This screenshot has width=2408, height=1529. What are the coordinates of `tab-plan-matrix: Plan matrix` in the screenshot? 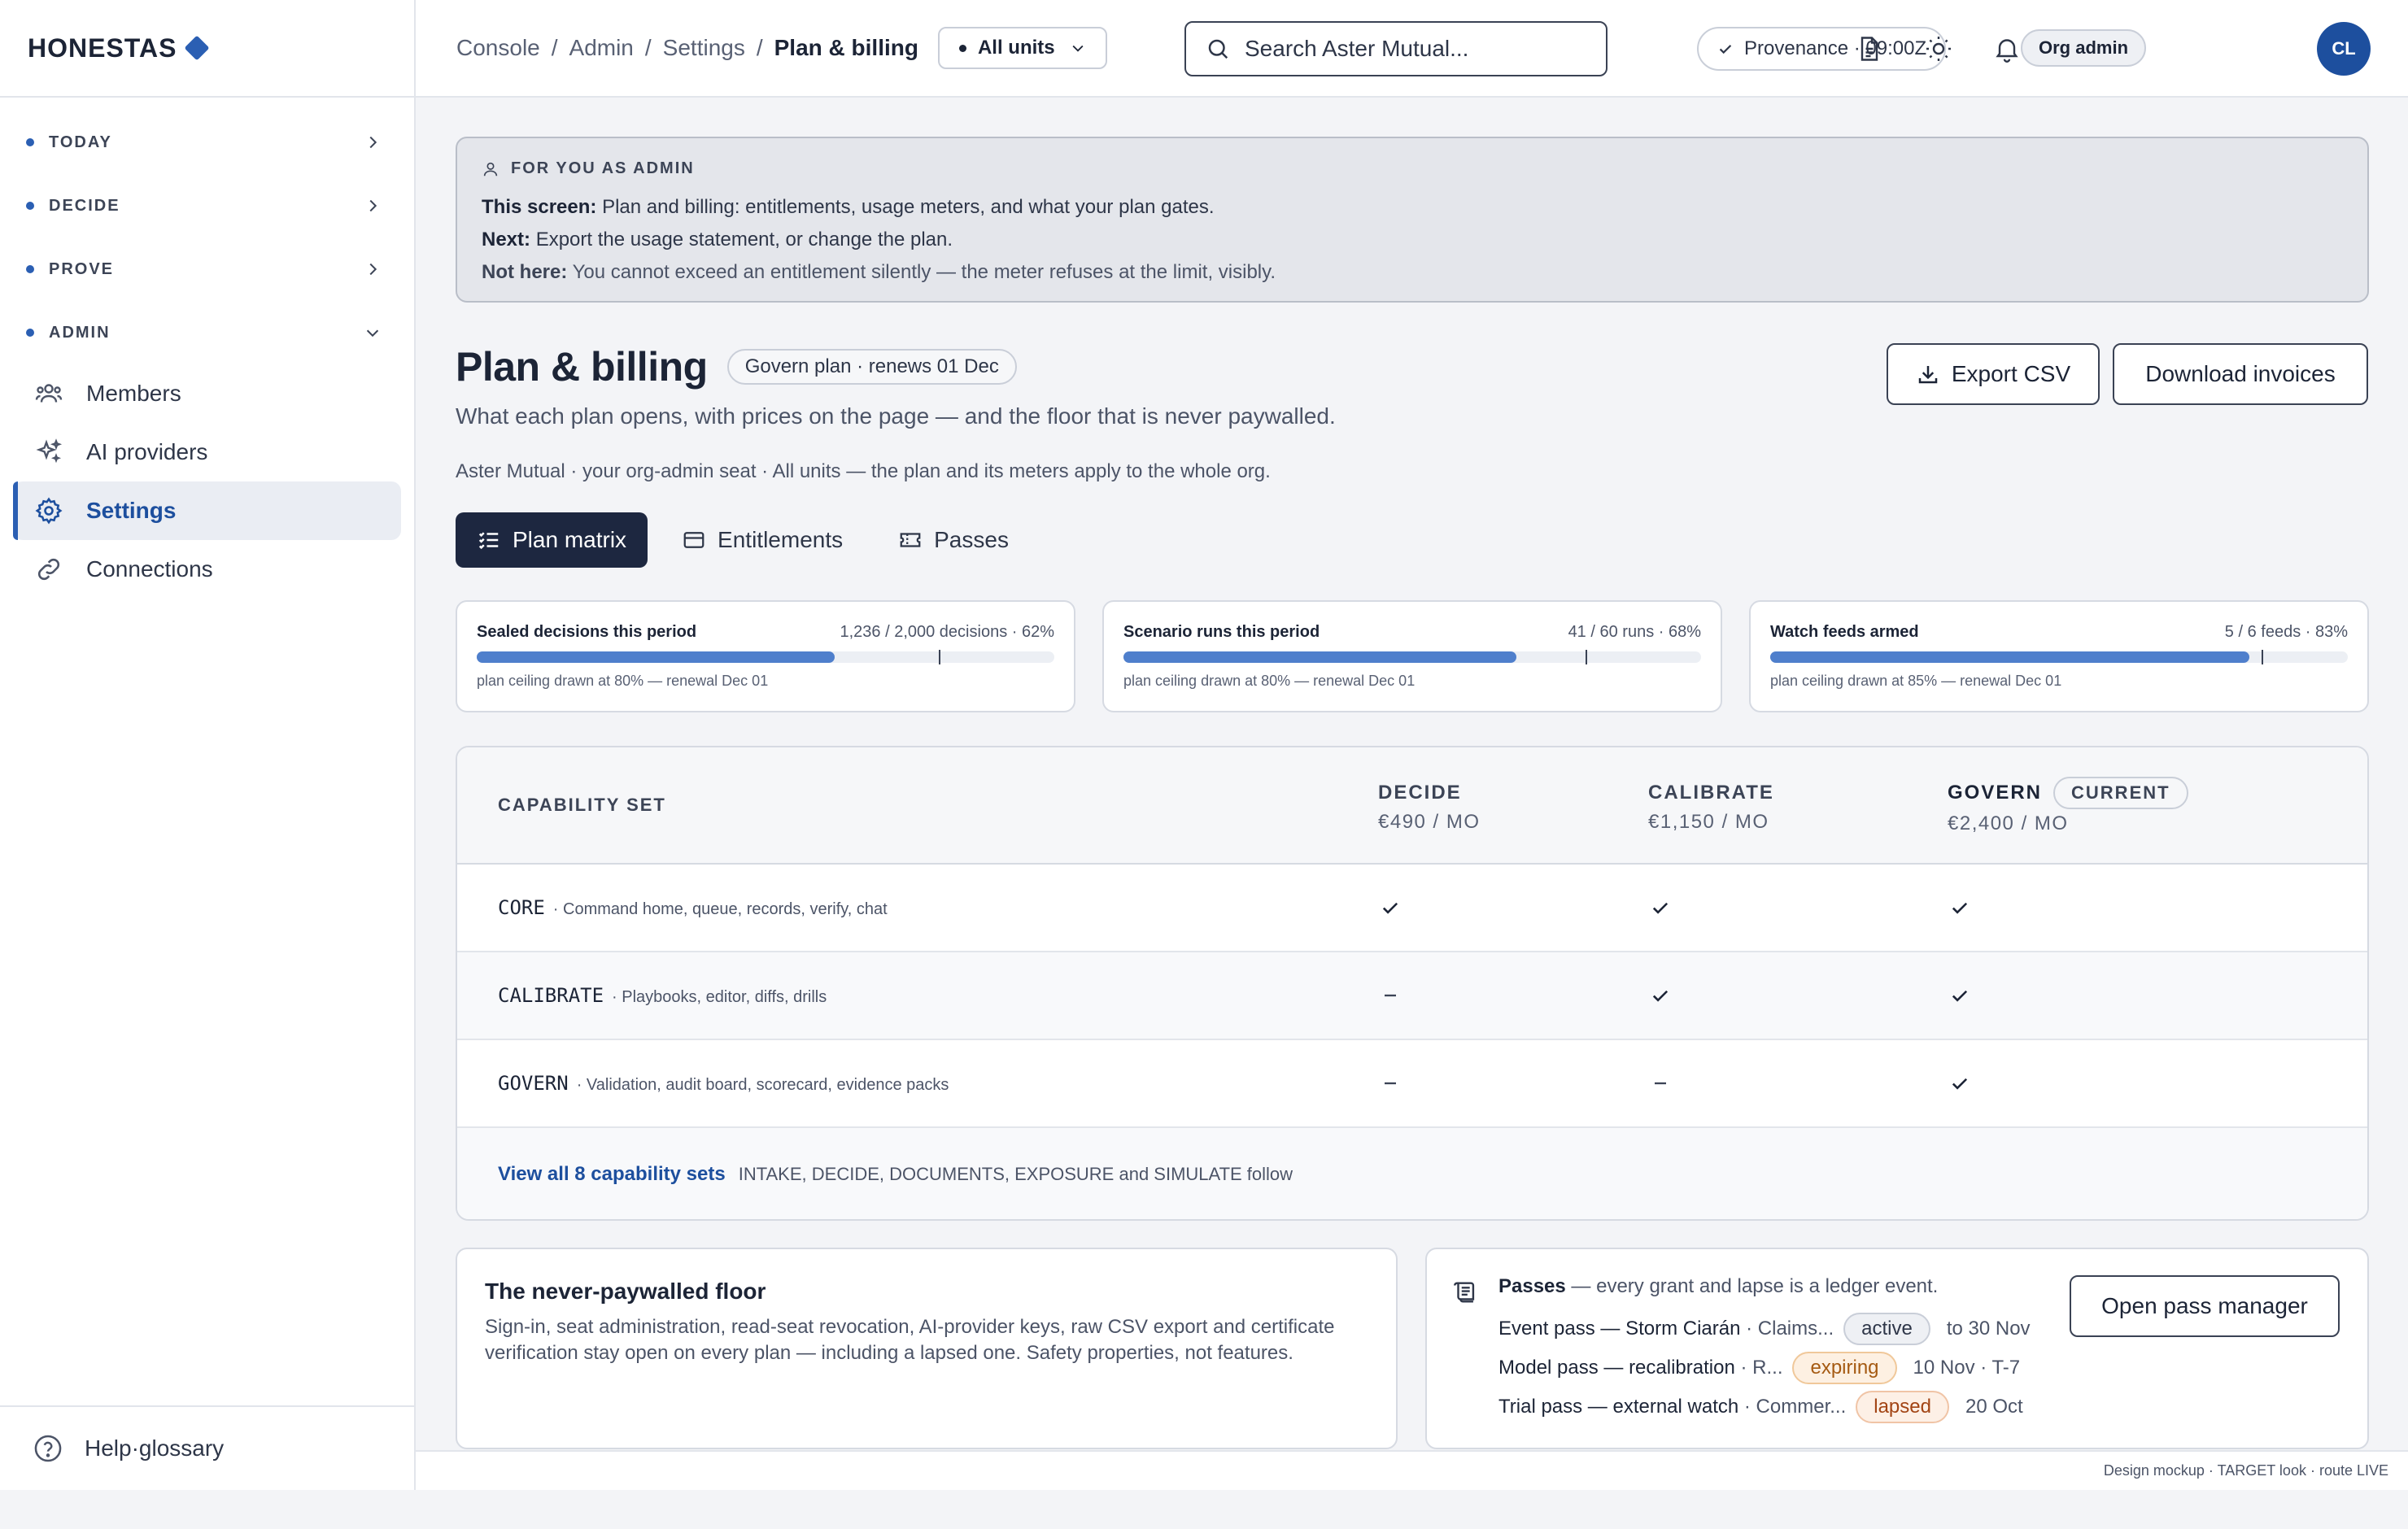 It's located at (552, 540).